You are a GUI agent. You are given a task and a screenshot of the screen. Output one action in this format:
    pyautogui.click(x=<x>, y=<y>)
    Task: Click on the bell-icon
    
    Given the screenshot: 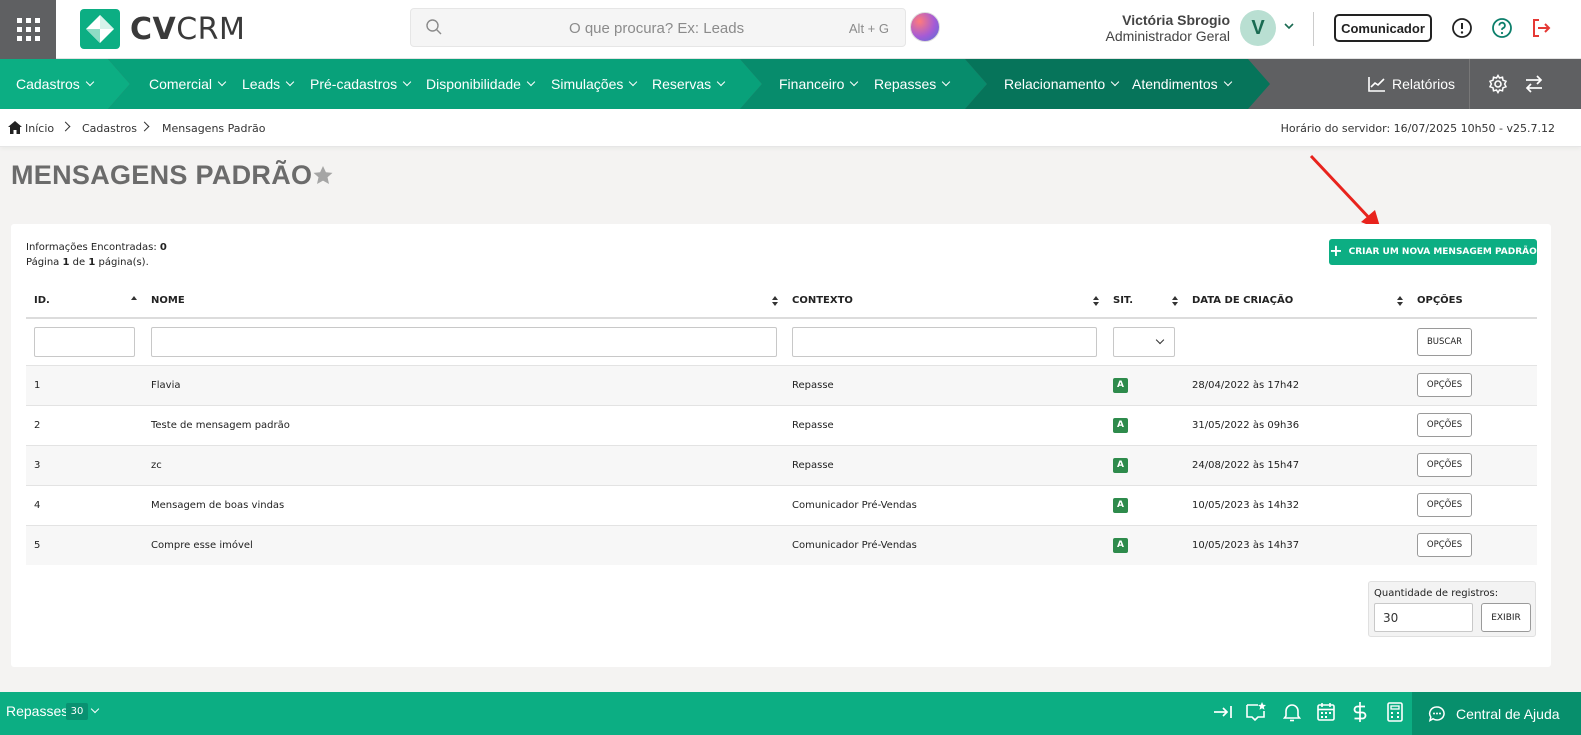 What is the action you would take?
    pyautogui.click(x=1292, y=712)
    